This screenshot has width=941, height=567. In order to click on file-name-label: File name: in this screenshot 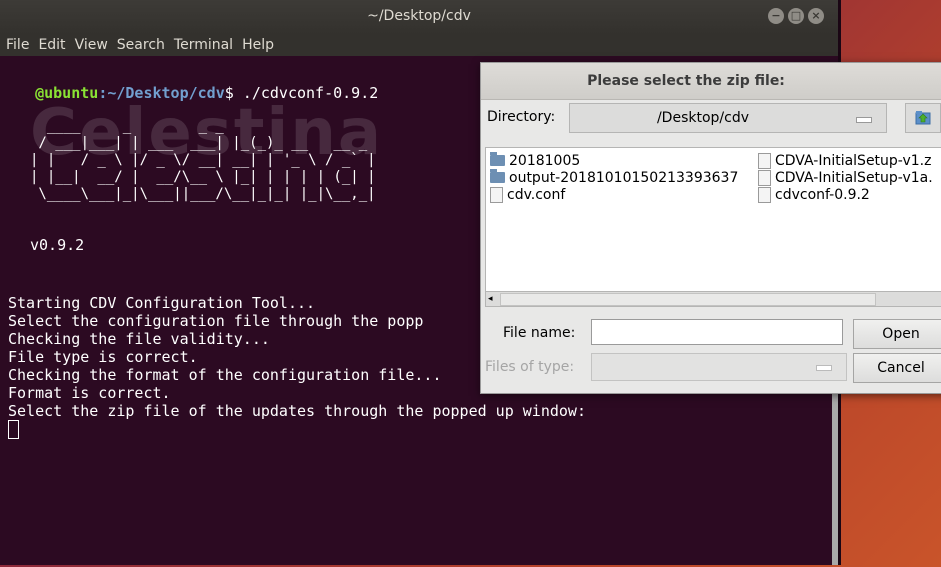, I will do `click(539, 333)`.